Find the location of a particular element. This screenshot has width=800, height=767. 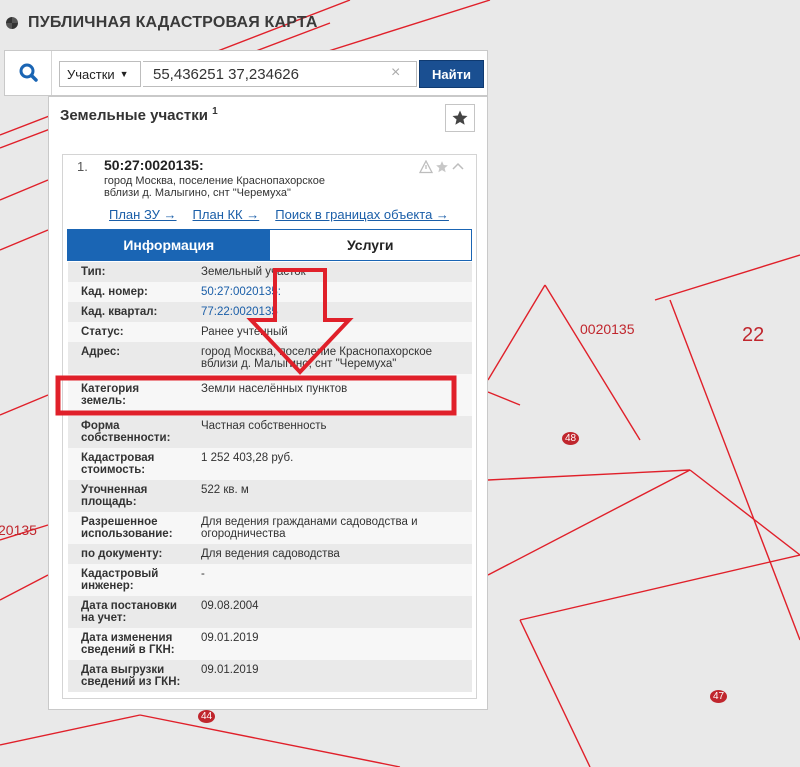

row-value: - is located at coordinates (203, 574).